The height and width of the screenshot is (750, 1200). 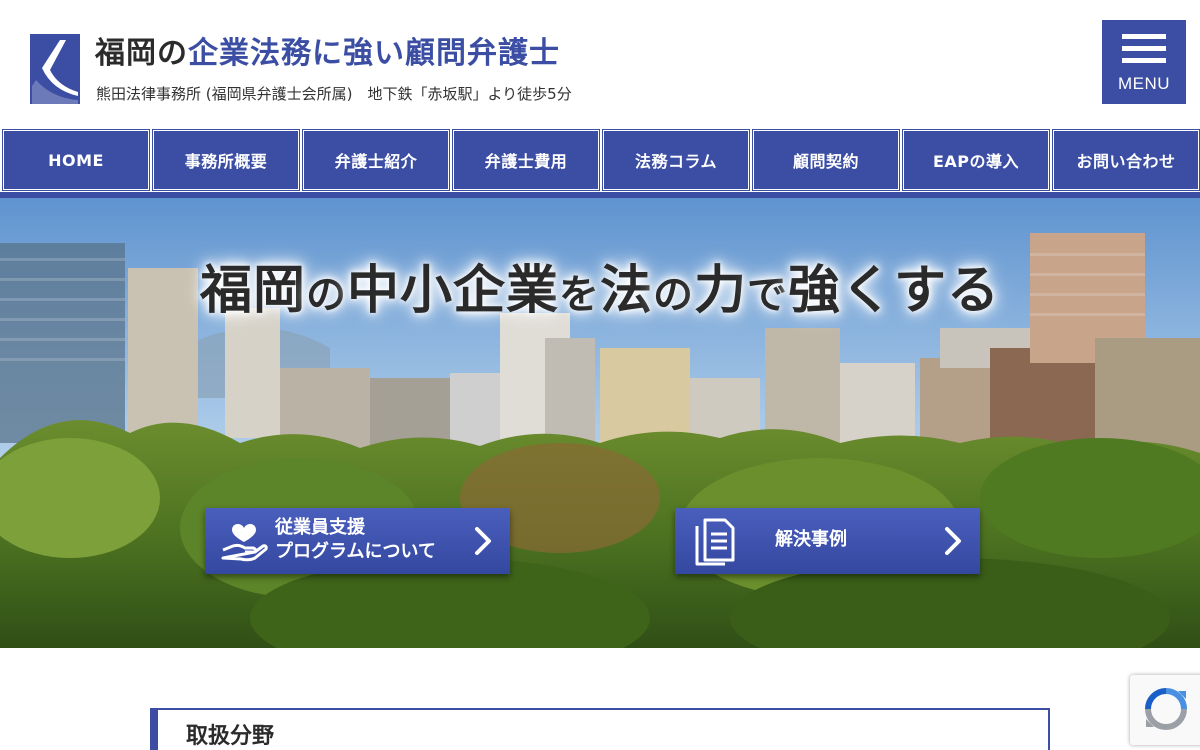 I want to click on case-studies-button-label: 解決事例, so click(x=811, y=539).